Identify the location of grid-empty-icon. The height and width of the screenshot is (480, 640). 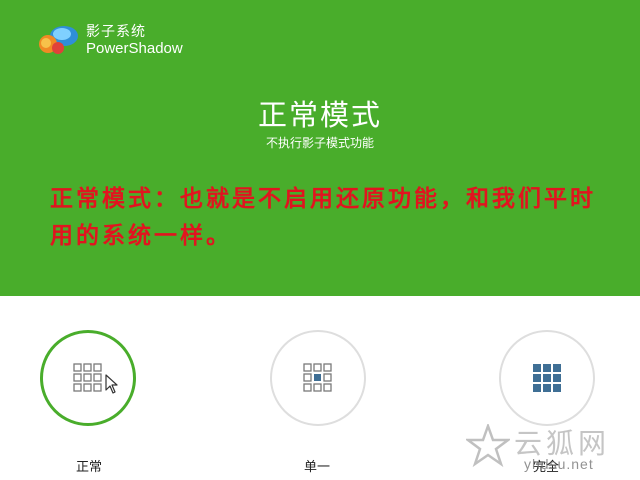
(87, 377).